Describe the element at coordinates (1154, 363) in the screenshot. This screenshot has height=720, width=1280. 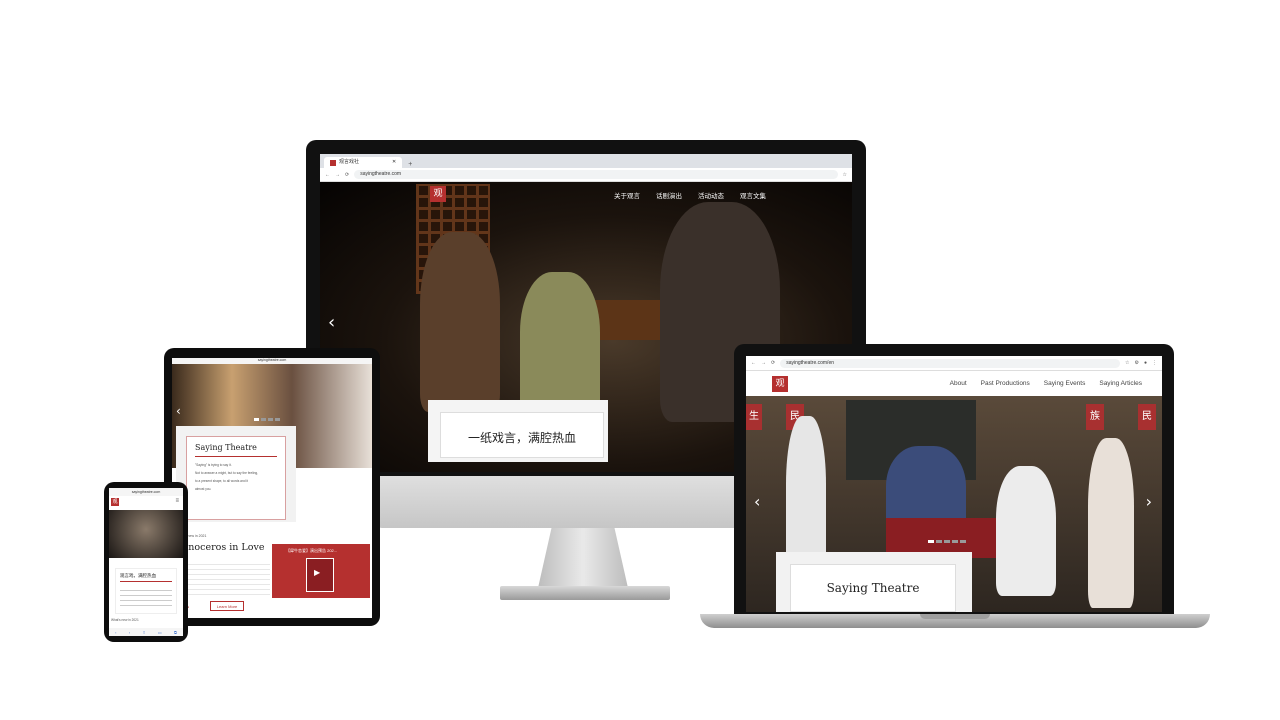
I see `menu-icon: ⋮` at that location.